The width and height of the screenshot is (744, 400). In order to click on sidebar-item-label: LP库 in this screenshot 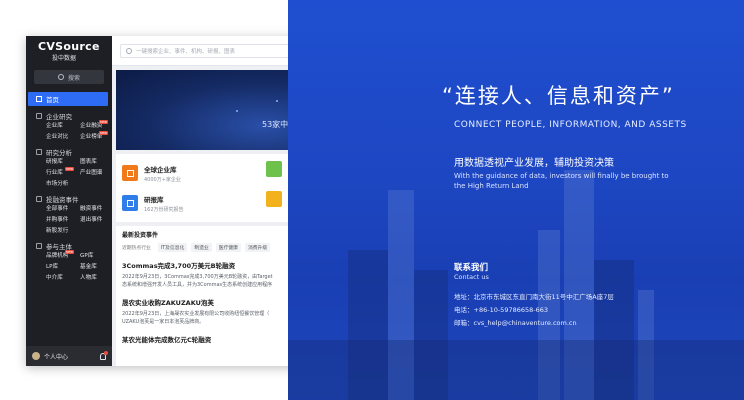, I will do `click(52, 267)`.